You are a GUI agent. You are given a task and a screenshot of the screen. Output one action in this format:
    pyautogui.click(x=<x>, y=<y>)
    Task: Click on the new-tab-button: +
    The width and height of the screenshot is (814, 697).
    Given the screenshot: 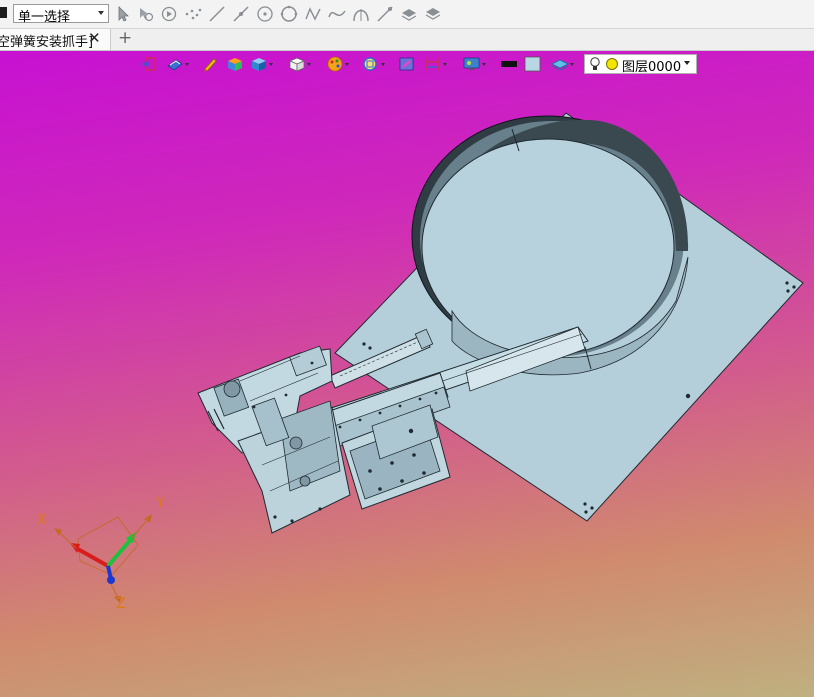 What is the action you would take?
    pyautogui.click(x=125, y=38)
    